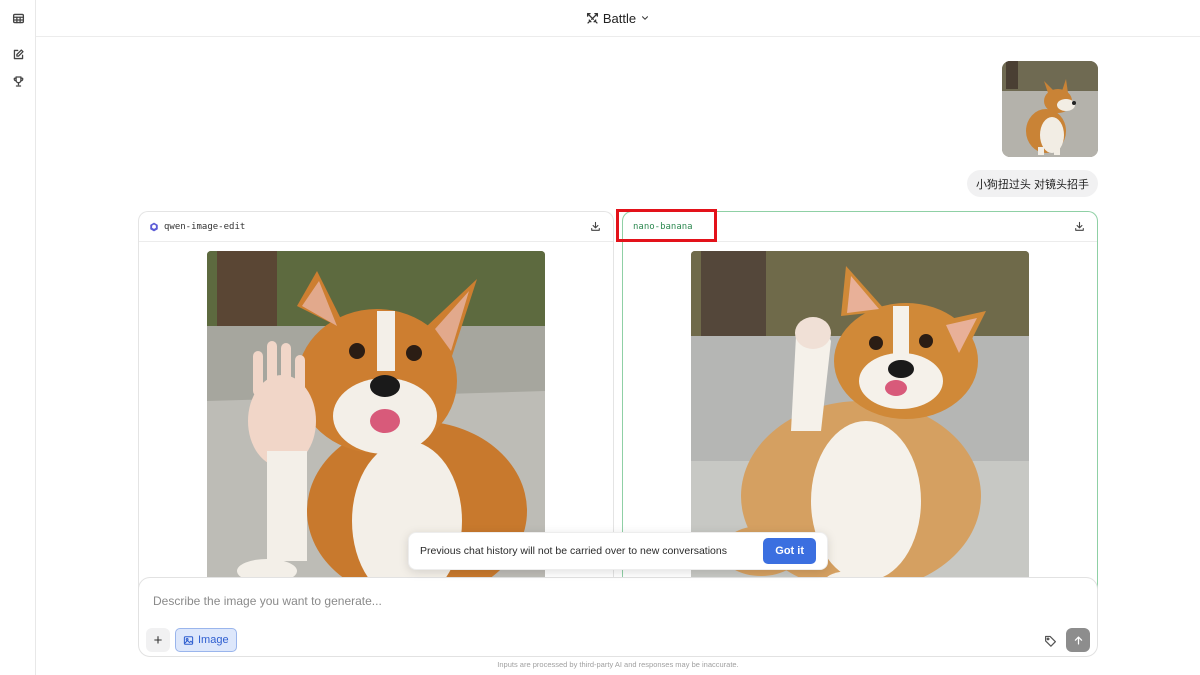 The width and height of the screenshot is (1200, 675). I want to click on trophy-icon, so click(18, 81).